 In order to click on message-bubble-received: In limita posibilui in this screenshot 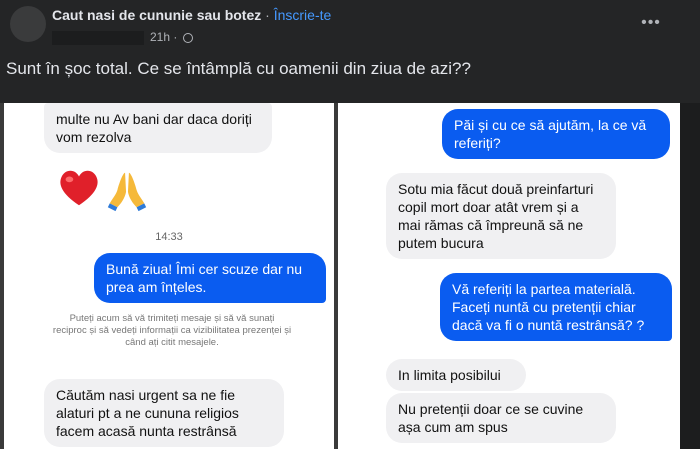, I will do `click(456, 375)`.